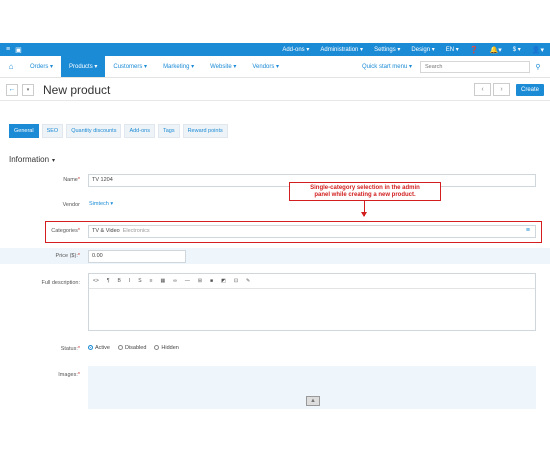  Describe the element at coordinates (65, 231) in the screenshot. I see `categories-label: Categories*` at that location.